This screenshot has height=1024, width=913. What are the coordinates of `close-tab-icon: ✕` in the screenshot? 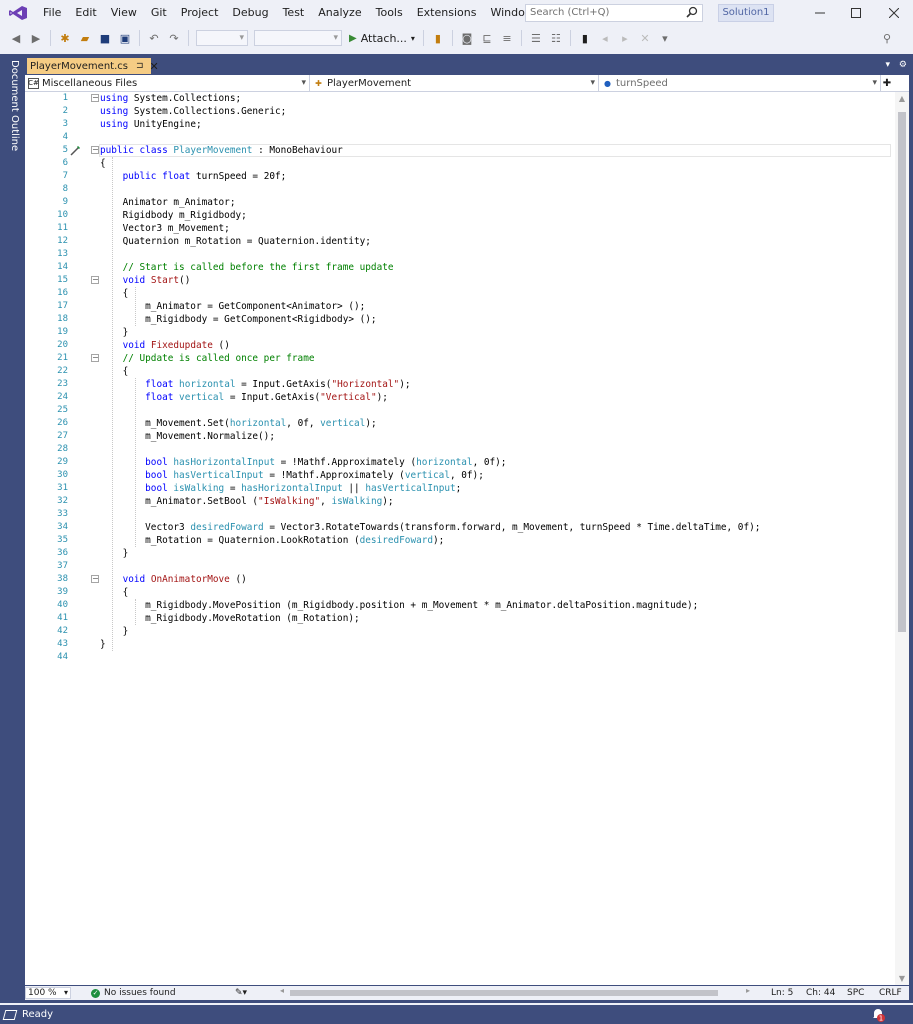 It's located at (154, 66).